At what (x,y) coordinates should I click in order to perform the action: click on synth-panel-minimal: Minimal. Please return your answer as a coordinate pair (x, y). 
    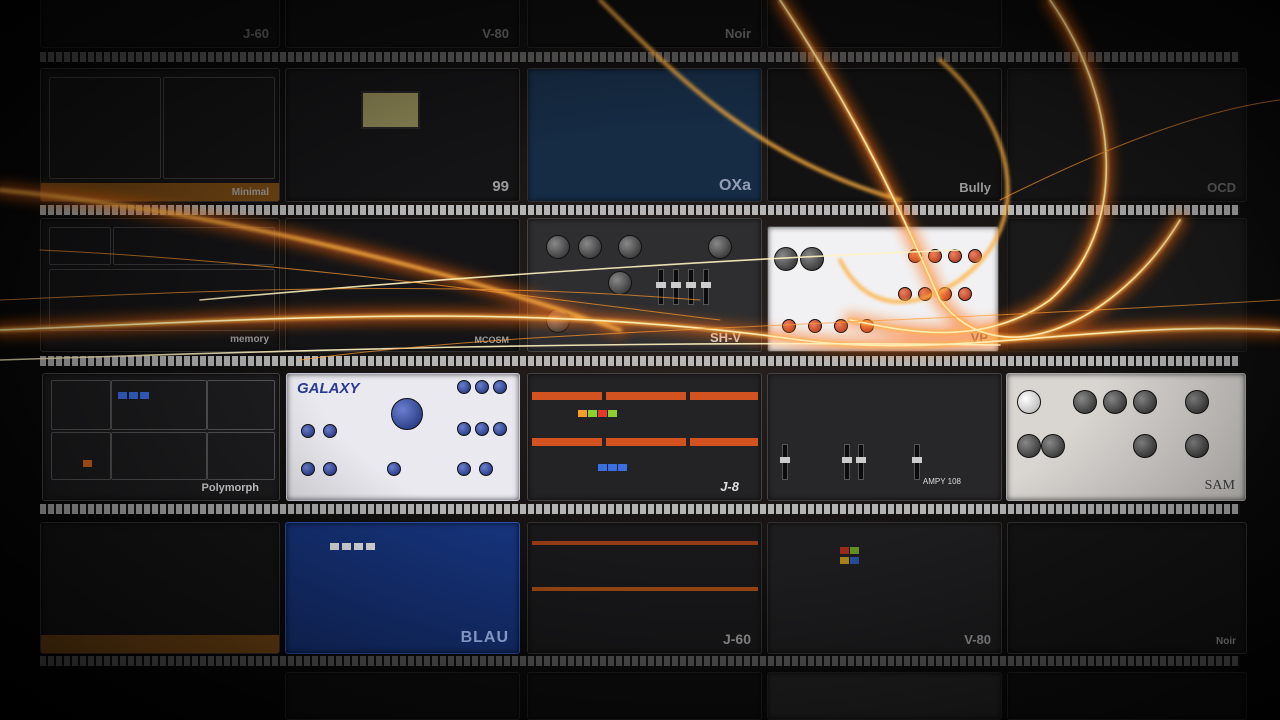
    Looking at the image, I should click on (160, 135).